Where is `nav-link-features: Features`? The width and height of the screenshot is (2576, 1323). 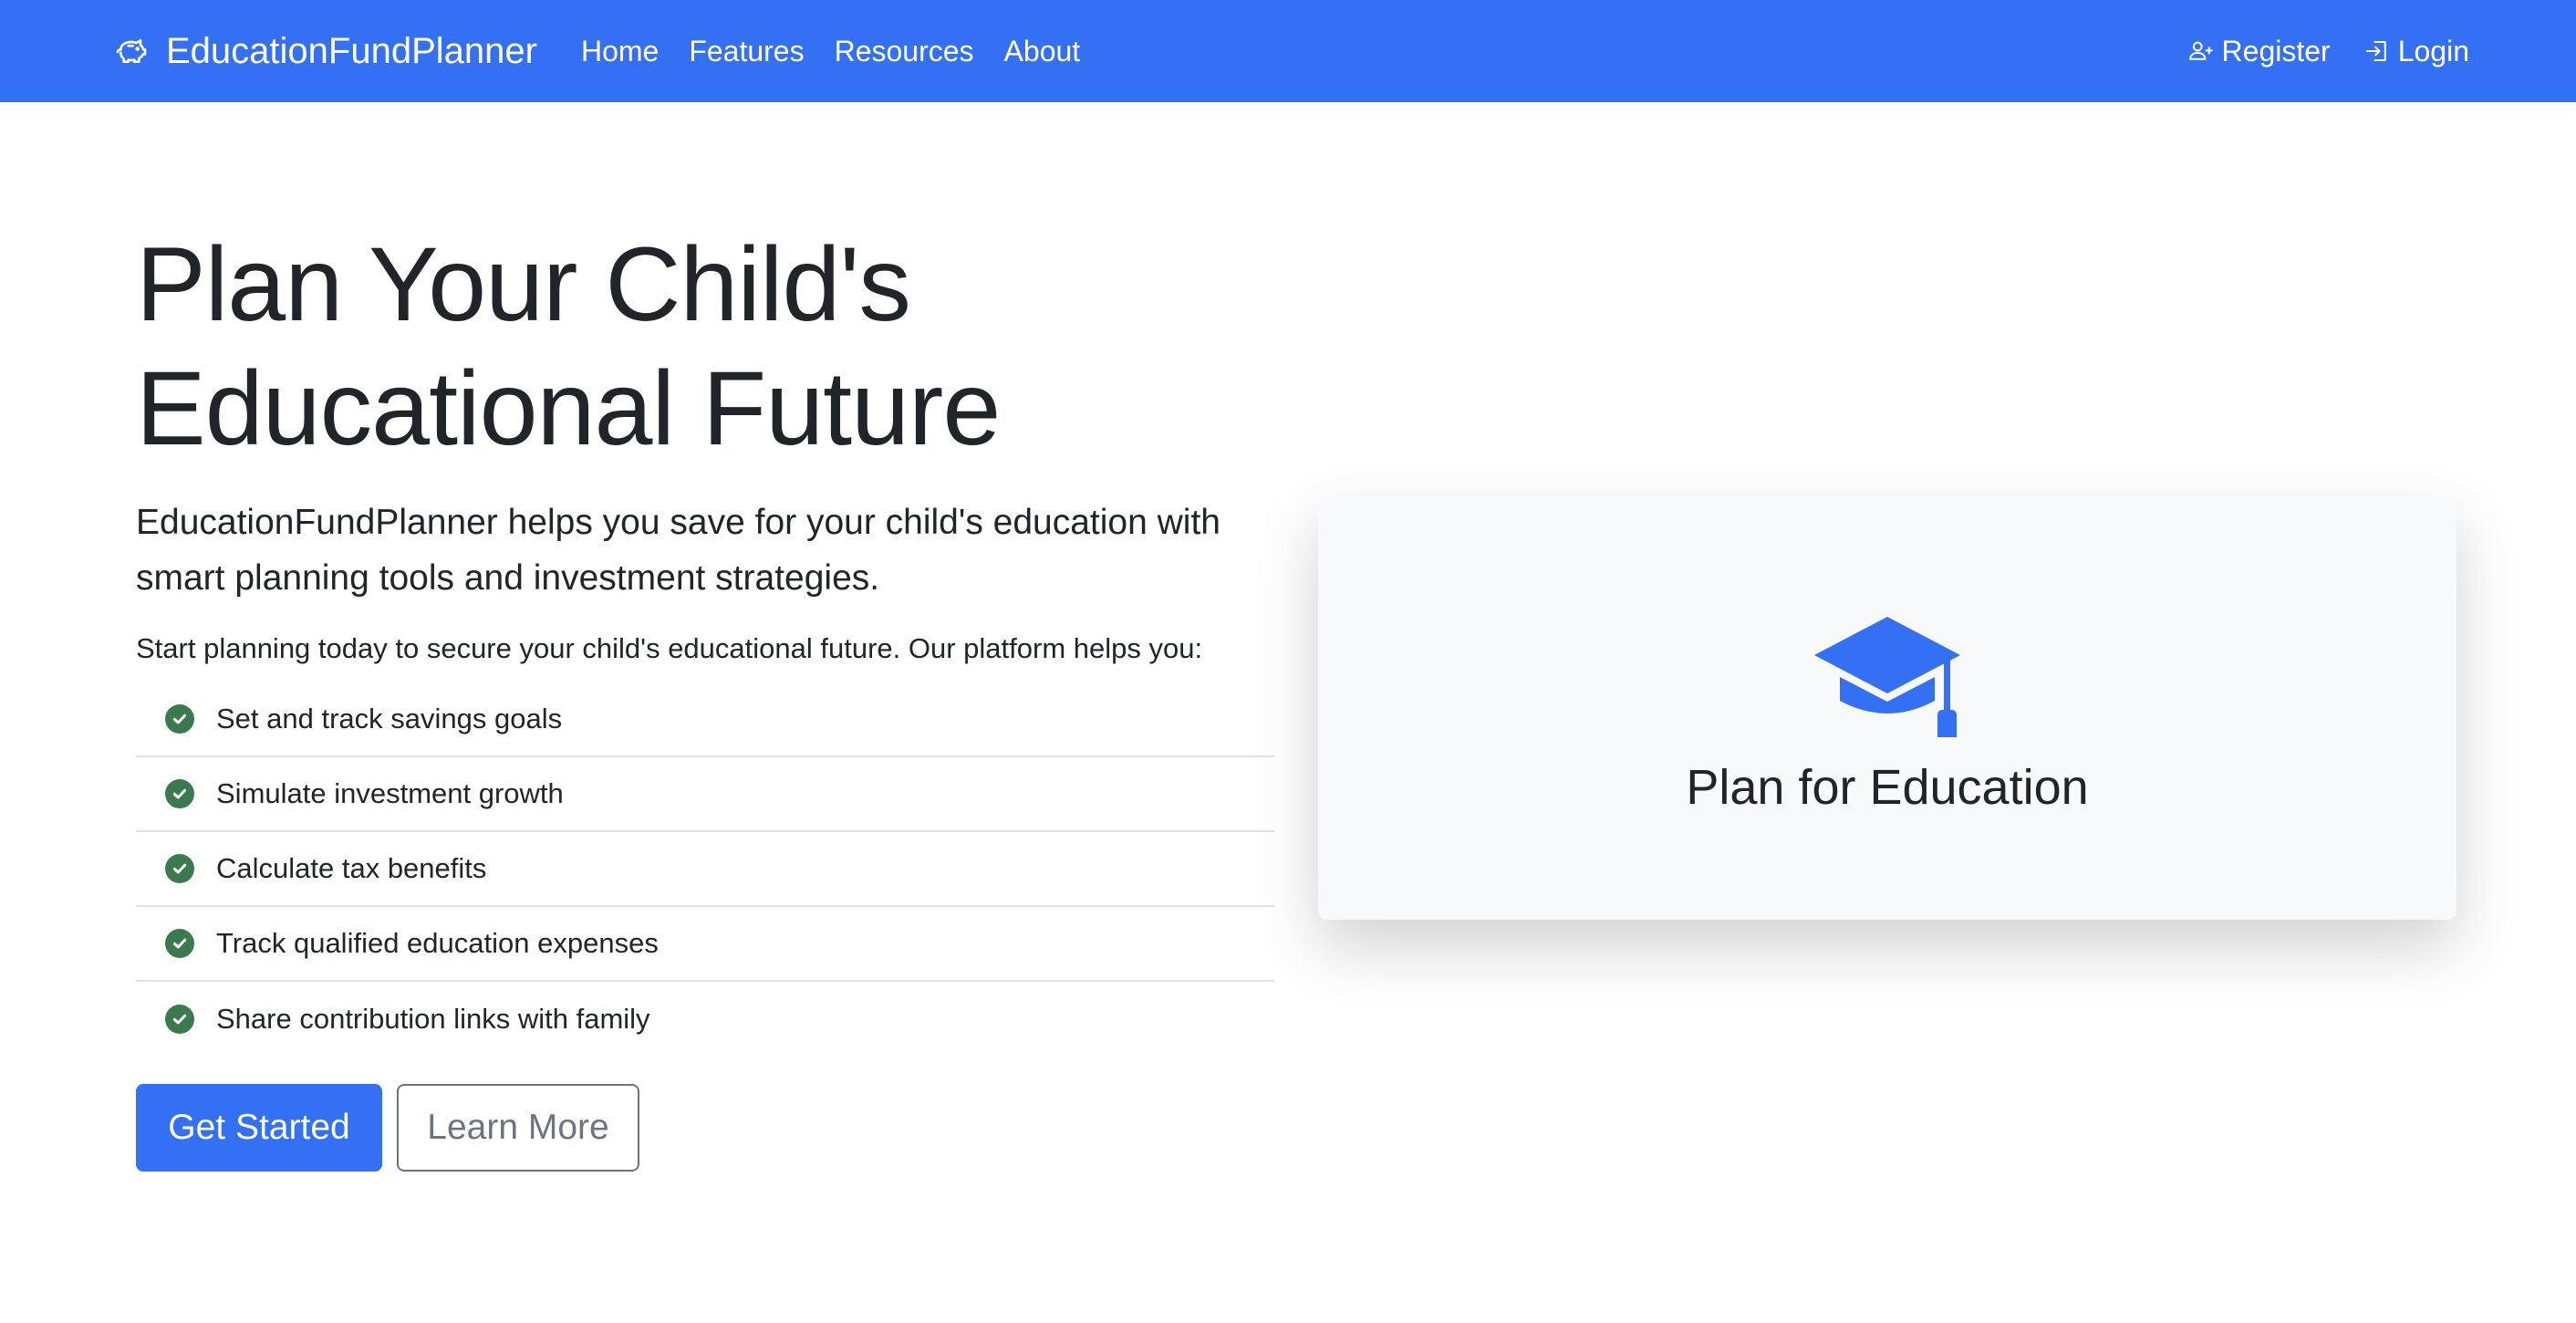 nav-link-features: Features is located at coordinates (746, 51).